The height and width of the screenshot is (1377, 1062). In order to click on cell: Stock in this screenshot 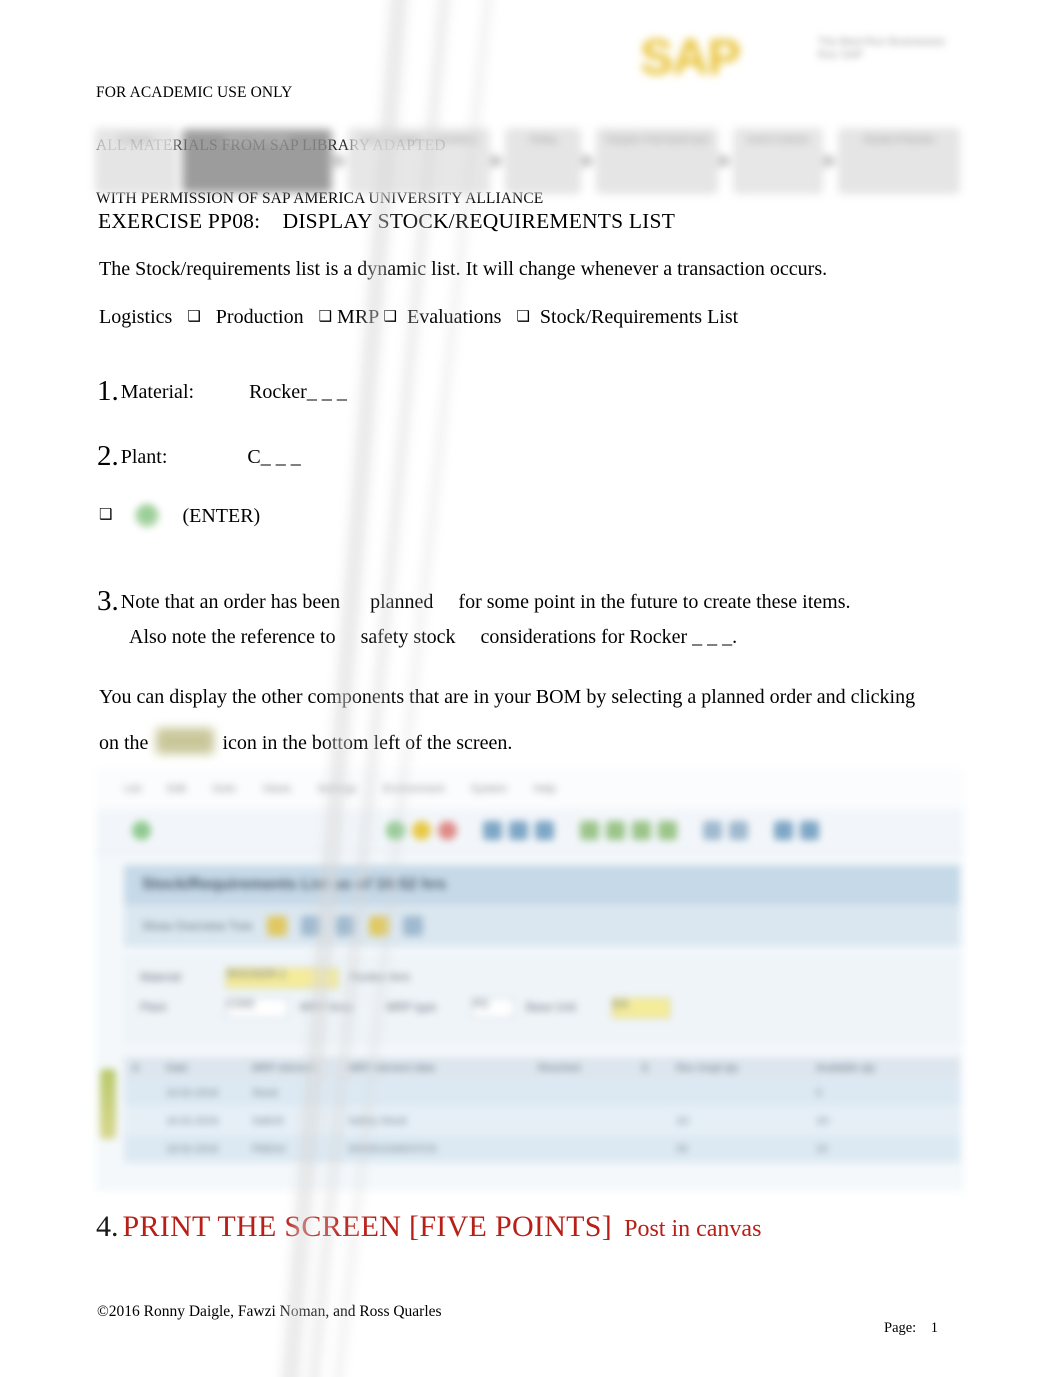, I will do `click(265, 1092)`.